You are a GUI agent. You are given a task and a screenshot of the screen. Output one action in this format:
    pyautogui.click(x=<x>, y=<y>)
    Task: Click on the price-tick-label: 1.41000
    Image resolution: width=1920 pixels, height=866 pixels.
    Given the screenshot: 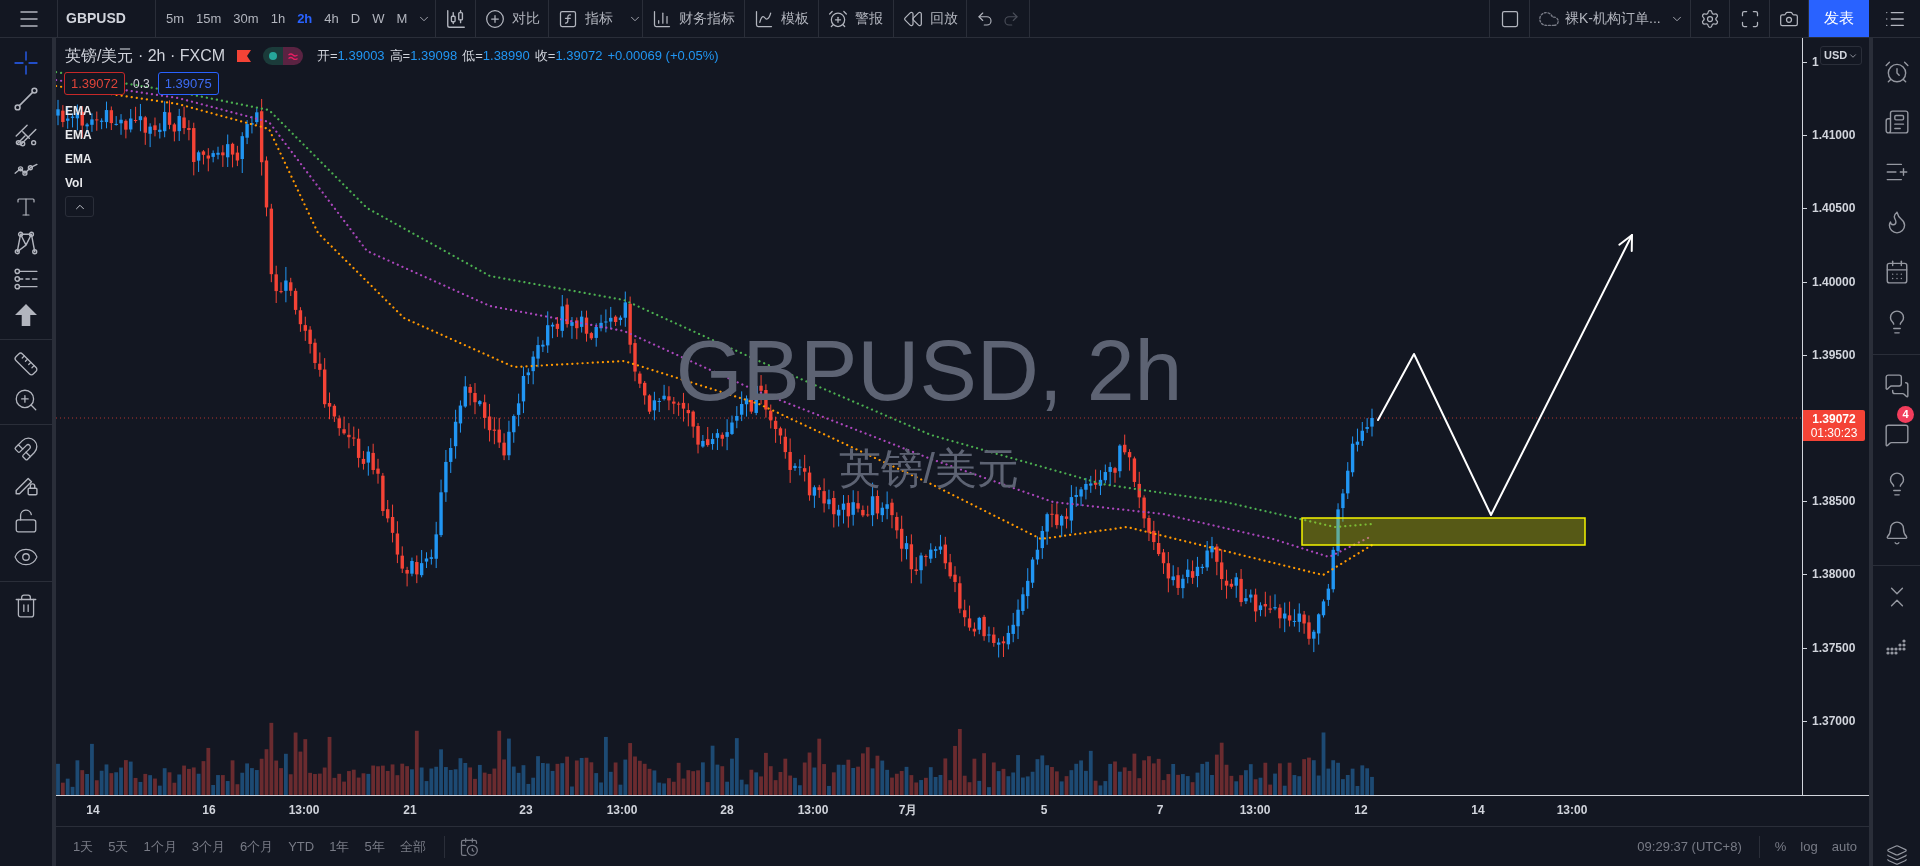 What is the action you would take?
    pyautogui.click(x=1834, y=135)
    